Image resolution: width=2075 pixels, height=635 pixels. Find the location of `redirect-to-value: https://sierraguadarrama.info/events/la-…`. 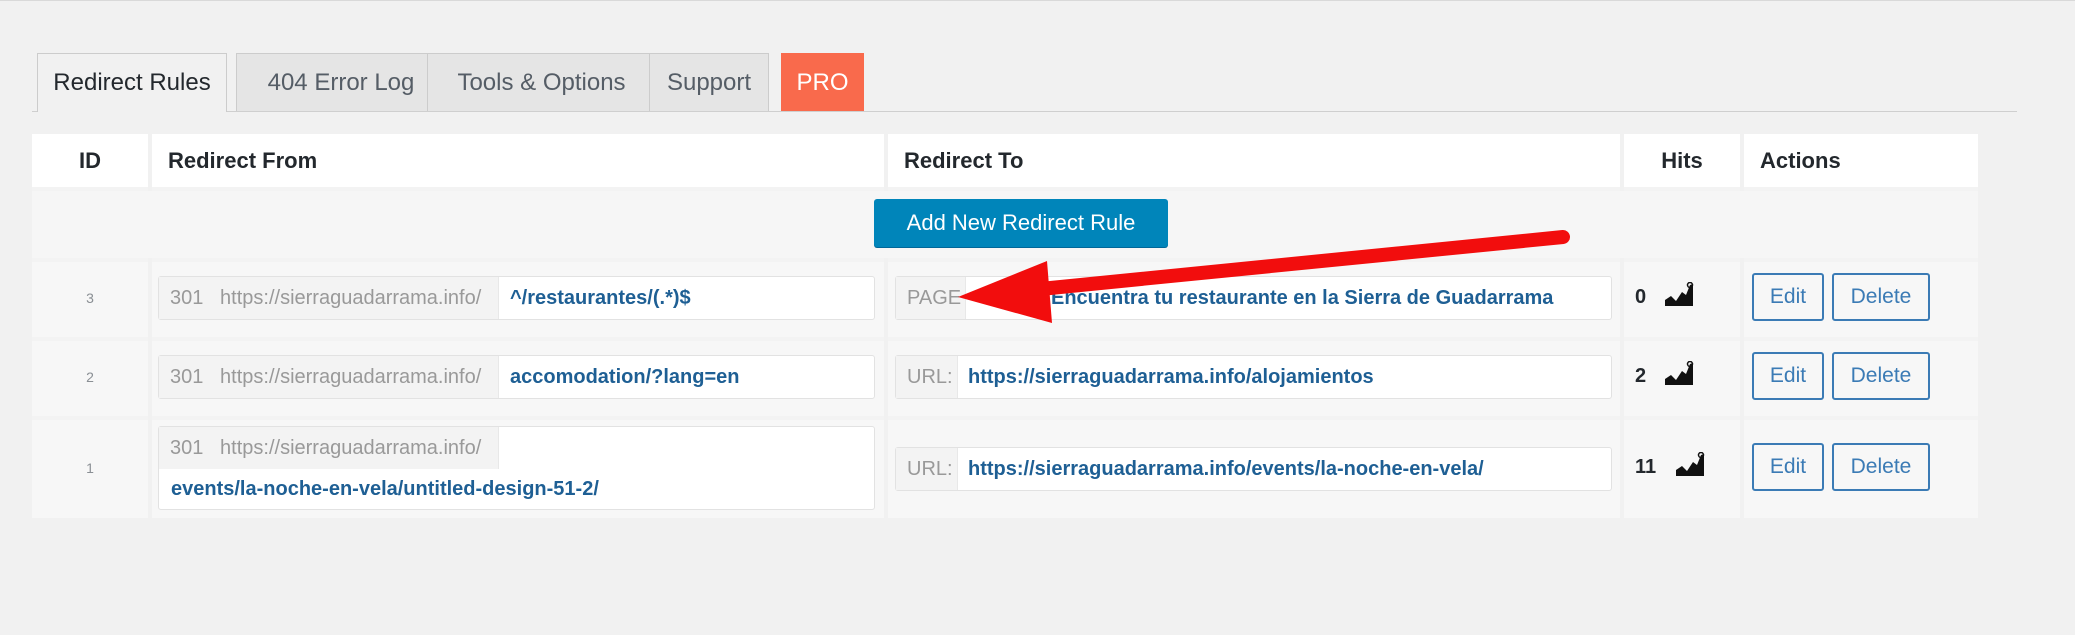

redirect-to-value: https://sierraguadarrama.info/events/la-… is located at coordinates (1226, 469).